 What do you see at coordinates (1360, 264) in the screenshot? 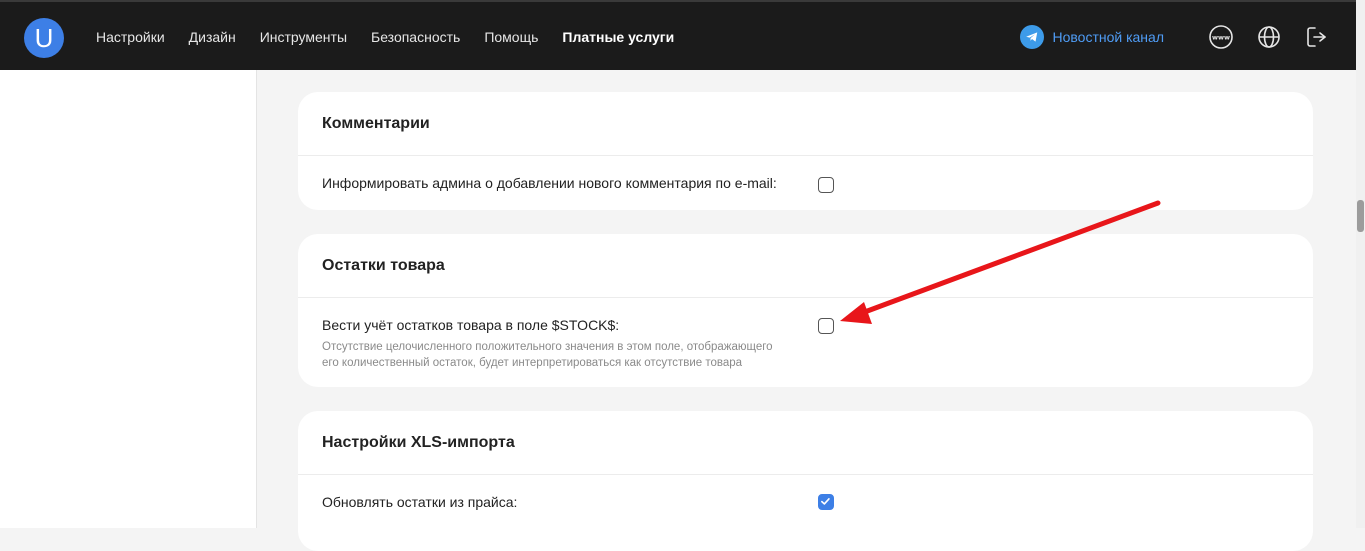
I see `page-scrollbar` at bounding box center [1360, 264].